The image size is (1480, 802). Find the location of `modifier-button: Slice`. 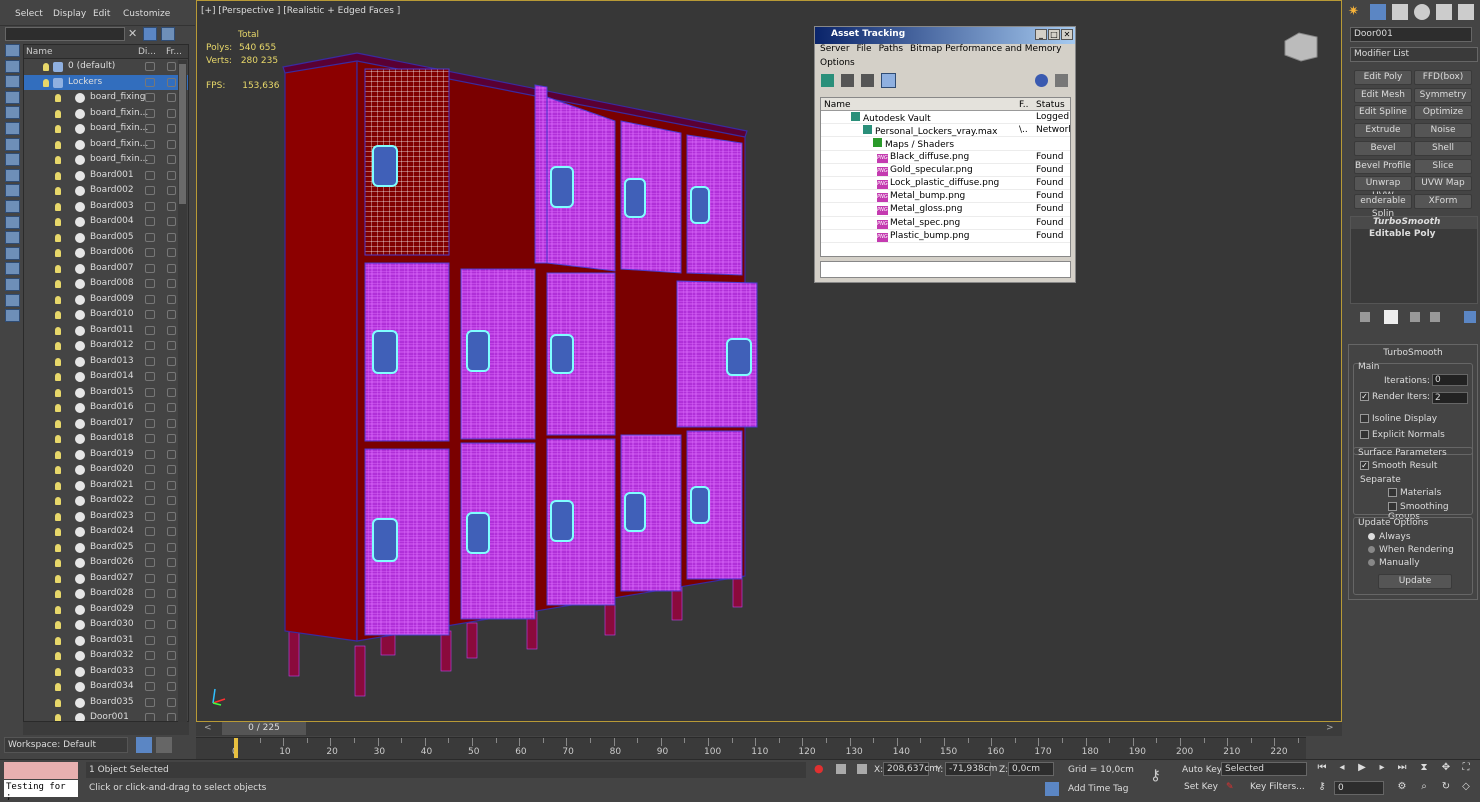

modifier-button: Slice is located at coordinates (1443, 166).